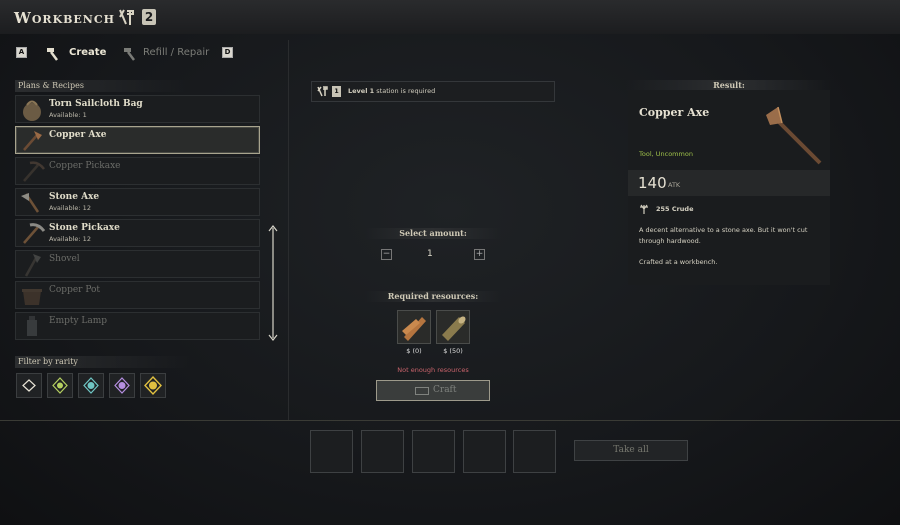  Describe the element at coordinates (137, 264) in the screenshot. I see `recipe-shovel: Shovel` at that location.